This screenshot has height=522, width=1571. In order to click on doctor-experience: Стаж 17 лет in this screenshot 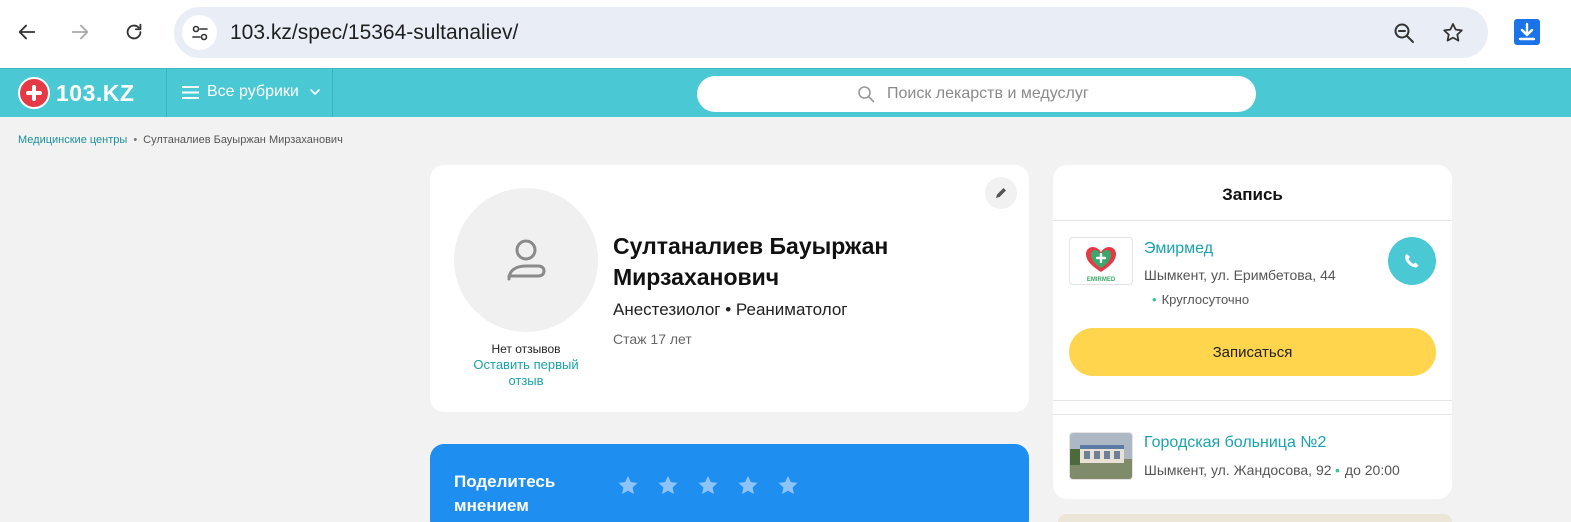, I will do `click(652, 339)`.